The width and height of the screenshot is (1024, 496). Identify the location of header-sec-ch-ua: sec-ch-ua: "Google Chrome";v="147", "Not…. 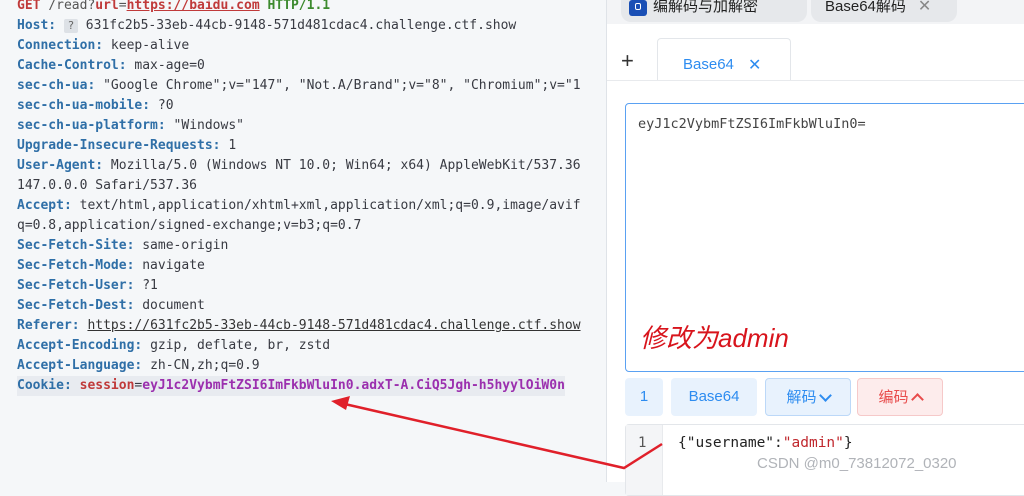
(299, 86).